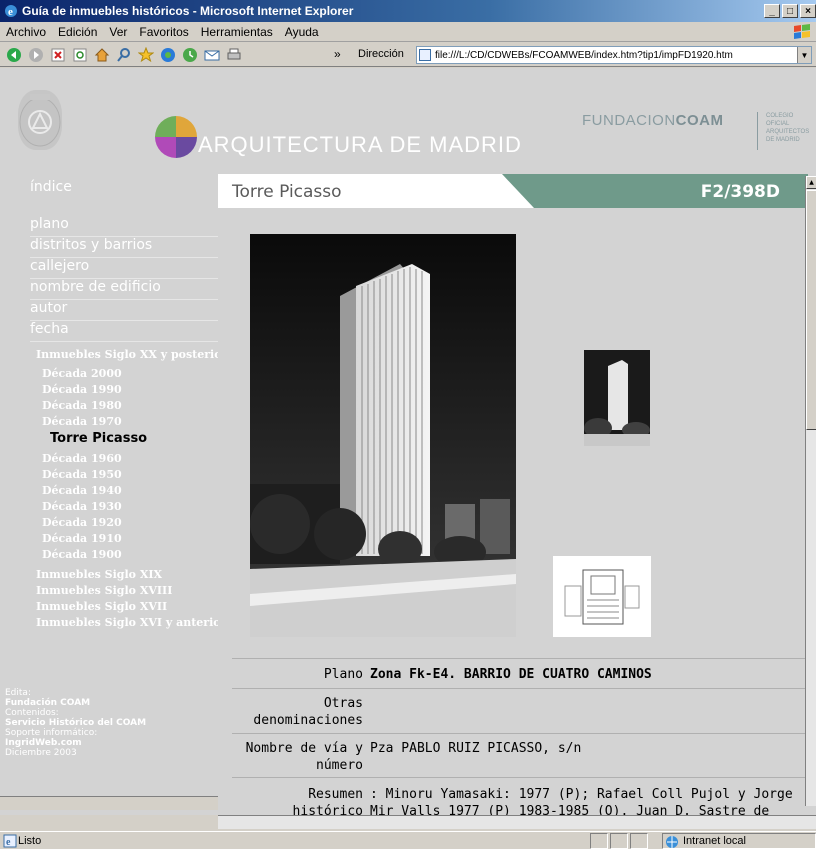 Image resolution: width=816 pixels, height=849 pixels. I want to click on nav-decada-1920: Década 1920, so click(82, 522).